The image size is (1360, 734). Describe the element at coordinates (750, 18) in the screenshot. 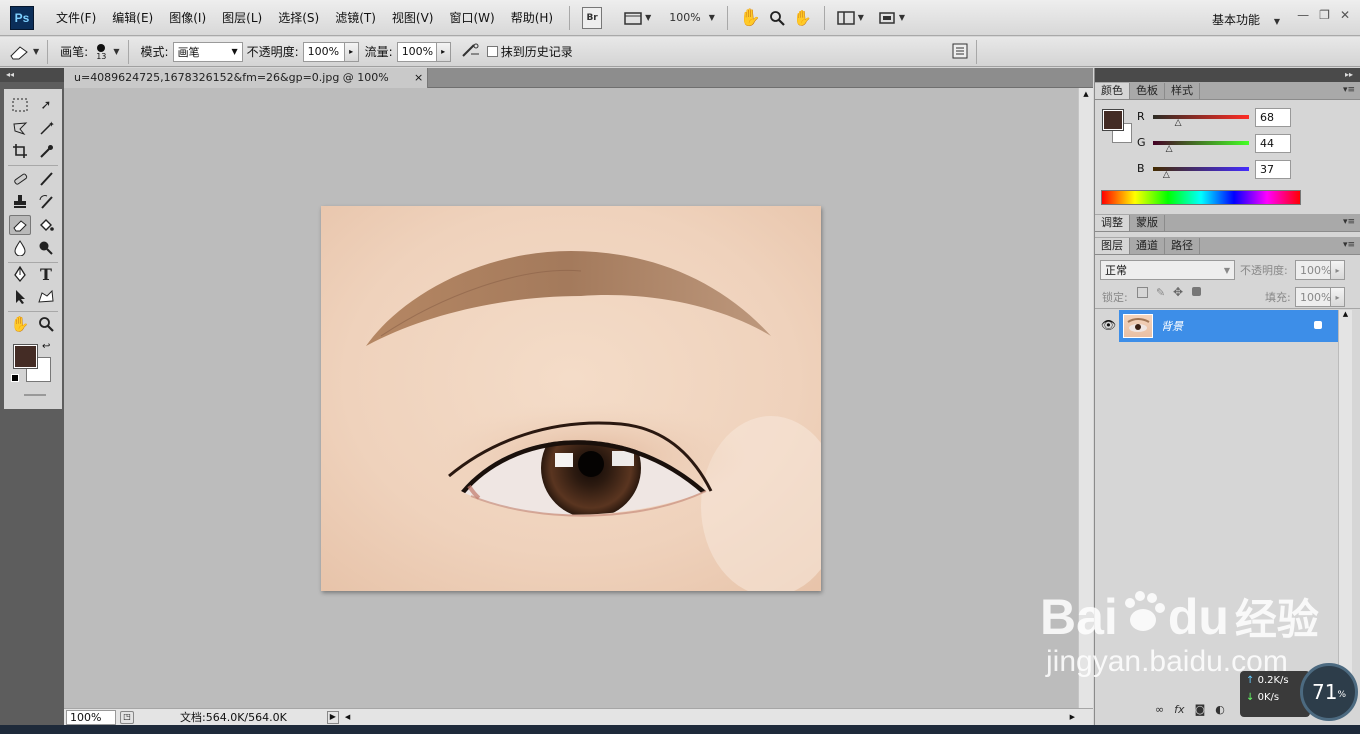

I see `hand-tool-button: ✋` at that location.